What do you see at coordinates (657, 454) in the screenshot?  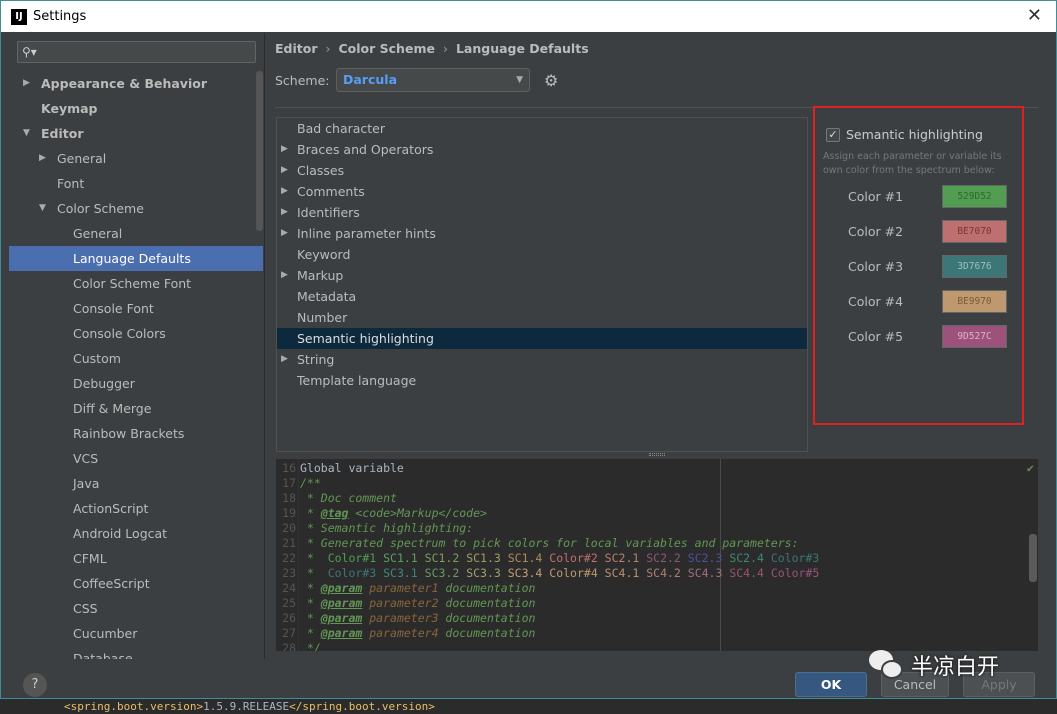 I see `splitter-handle` at bounding box center [657, 454].